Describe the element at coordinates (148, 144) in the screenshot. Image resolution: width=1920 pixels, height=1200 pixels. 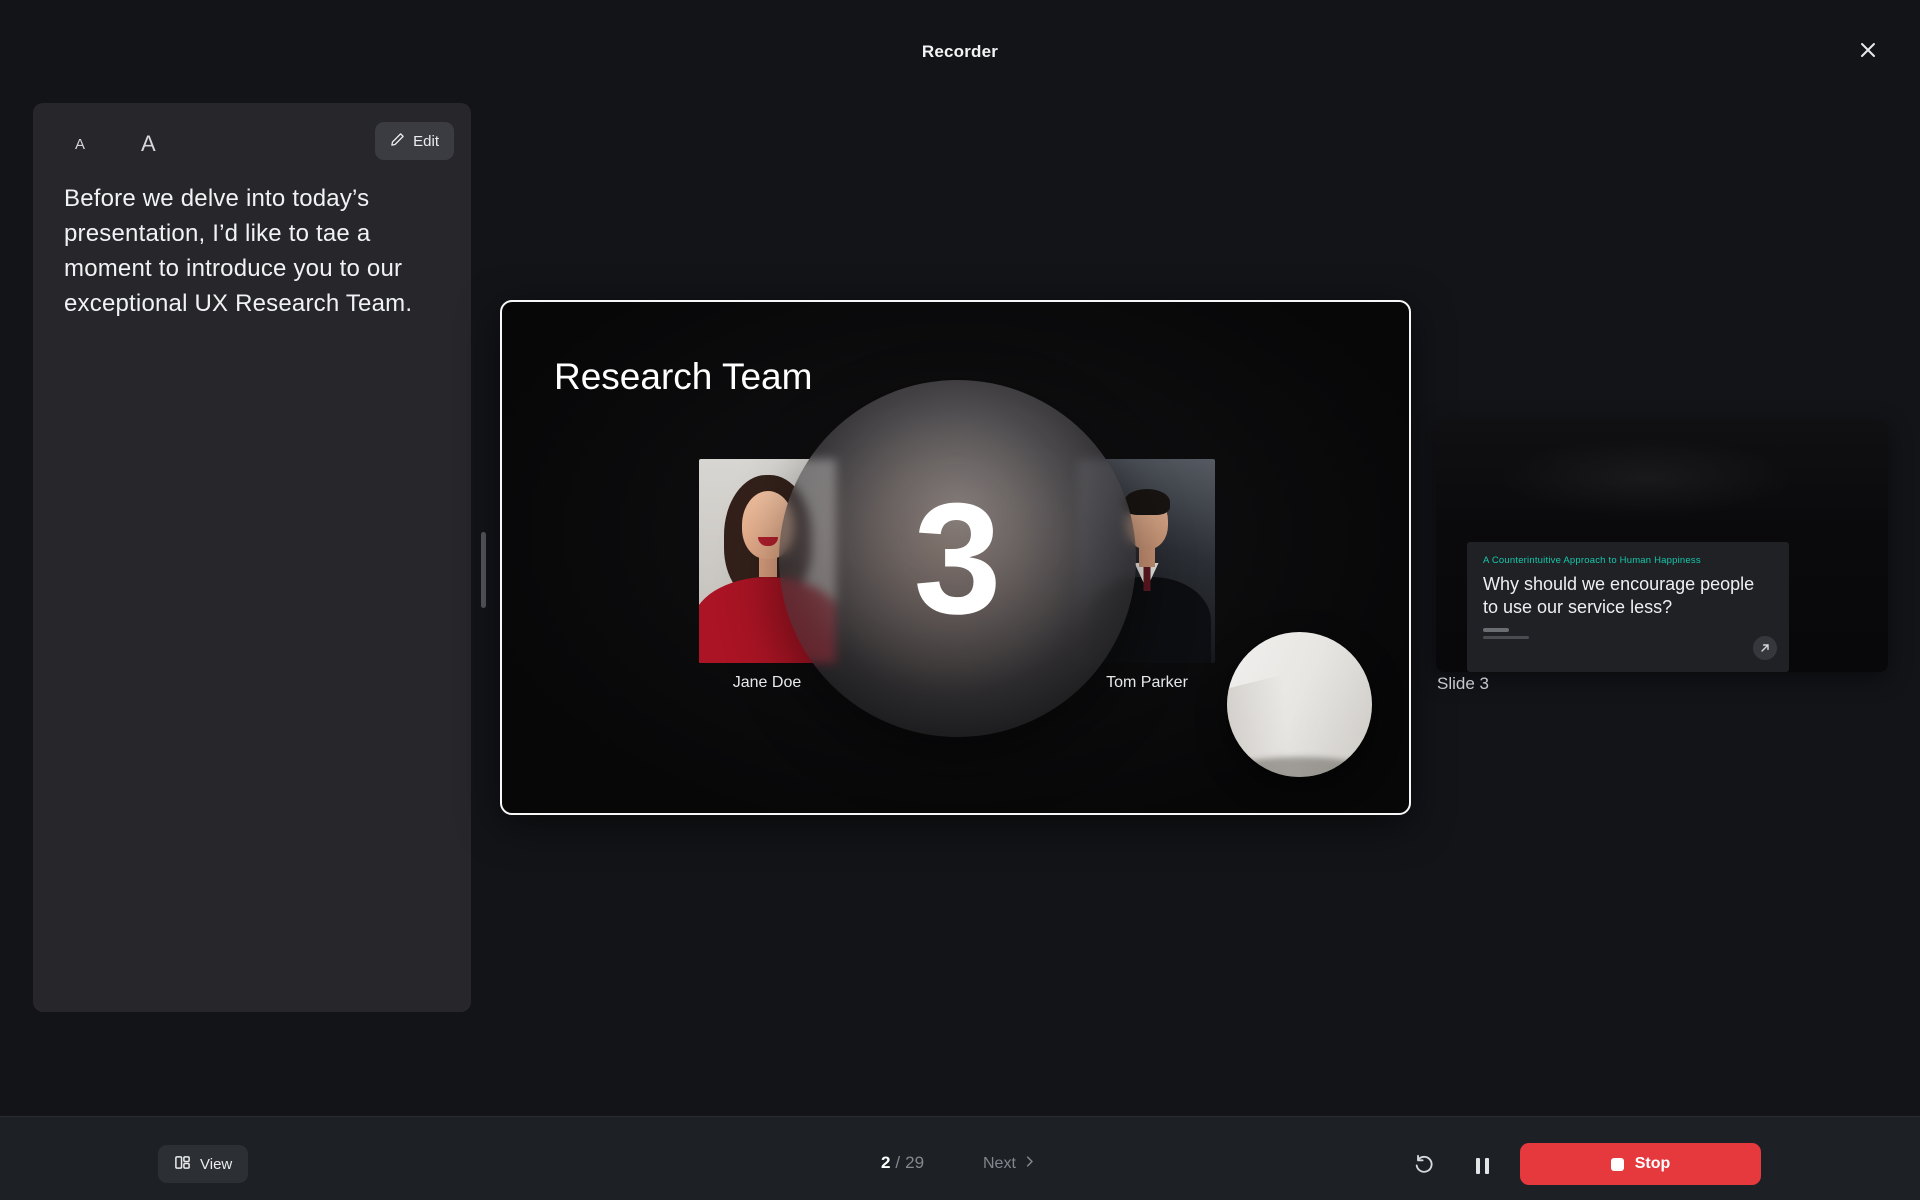
I see `font-size-large-button: A` at that location.